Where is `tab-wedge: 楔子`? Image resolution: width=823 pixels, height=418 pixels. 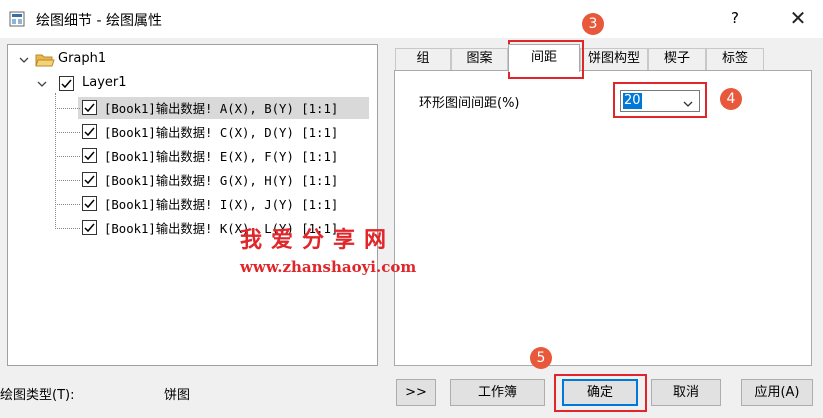 tab-wedge: 楔子 is located at coordinates (677, 59).